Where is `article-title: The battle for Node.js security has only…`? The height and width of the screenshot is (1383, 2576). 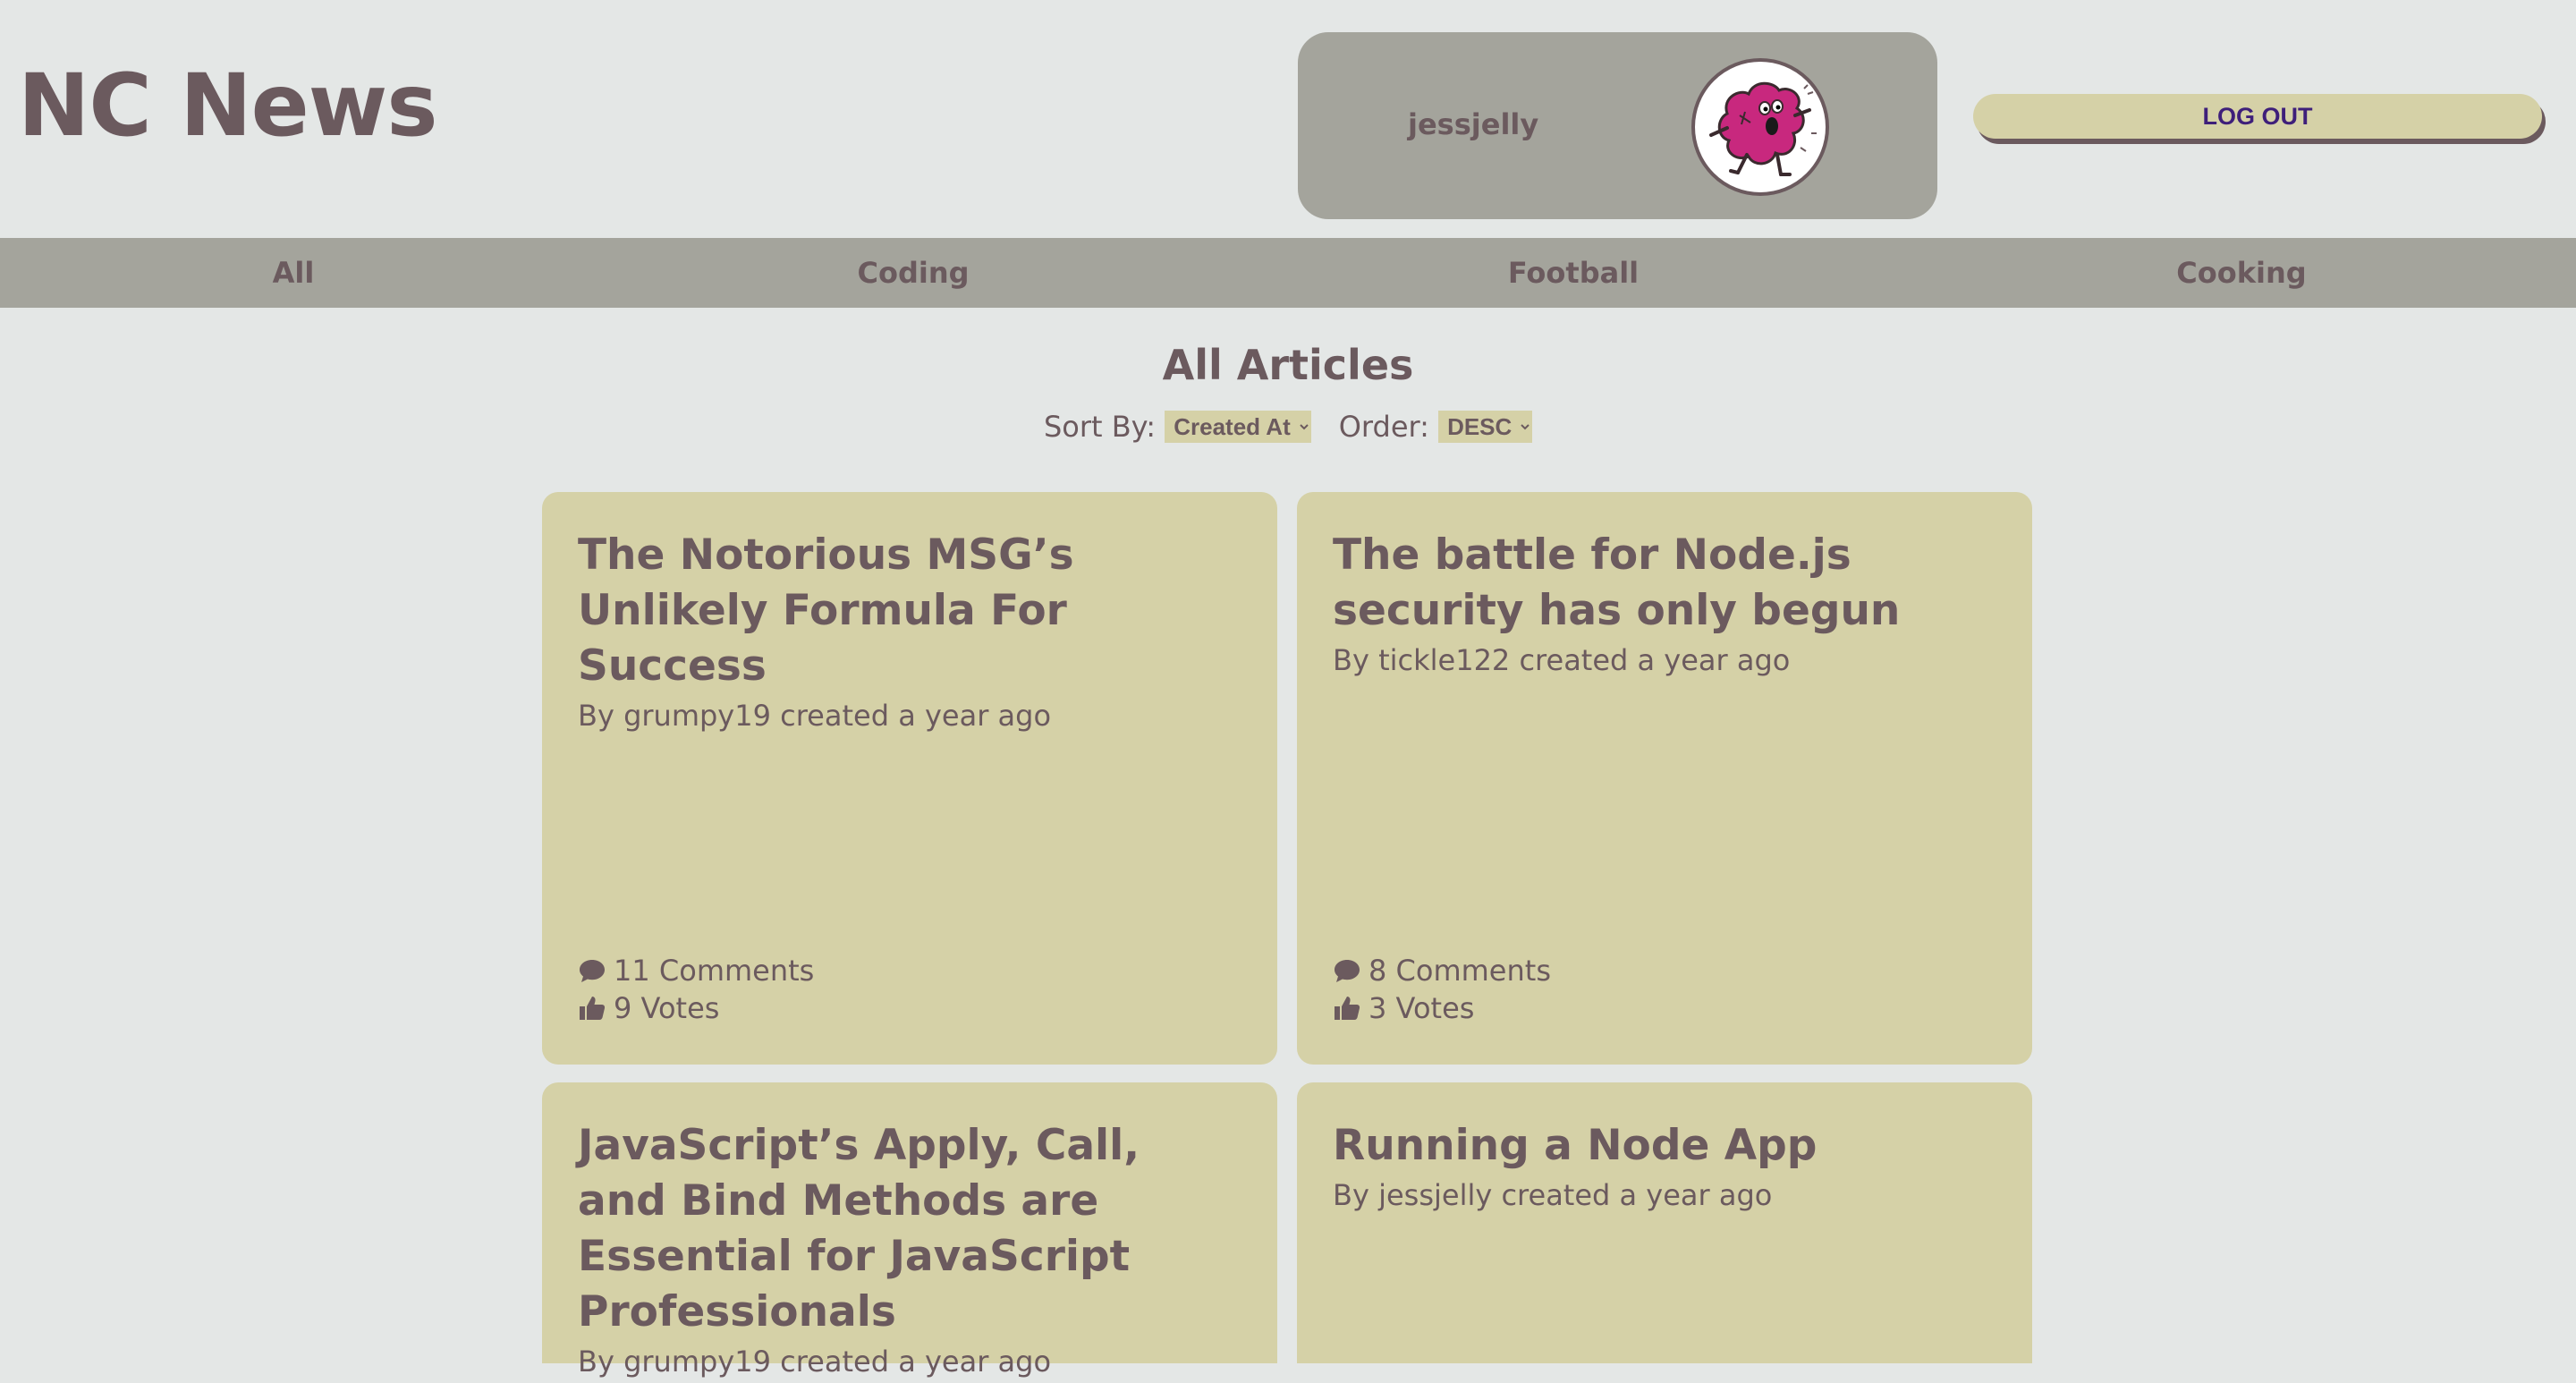 article-title: The battle for Node.js security has only… is located at coordinates (1664, 584).